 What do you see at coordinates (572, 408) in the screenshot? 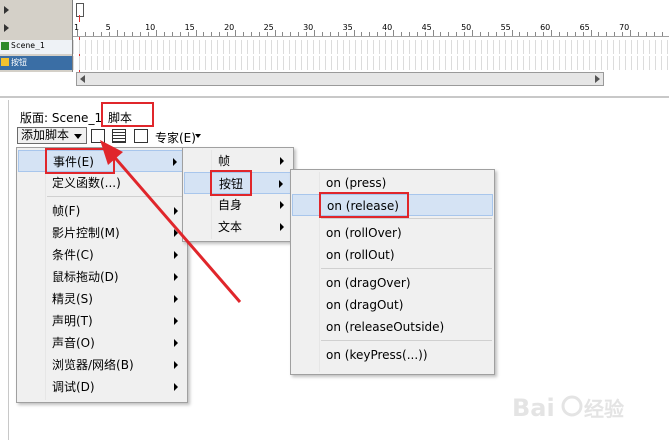
I see `baidu-watermark-logo: Bai 经验` at bounding box center [572, 408].